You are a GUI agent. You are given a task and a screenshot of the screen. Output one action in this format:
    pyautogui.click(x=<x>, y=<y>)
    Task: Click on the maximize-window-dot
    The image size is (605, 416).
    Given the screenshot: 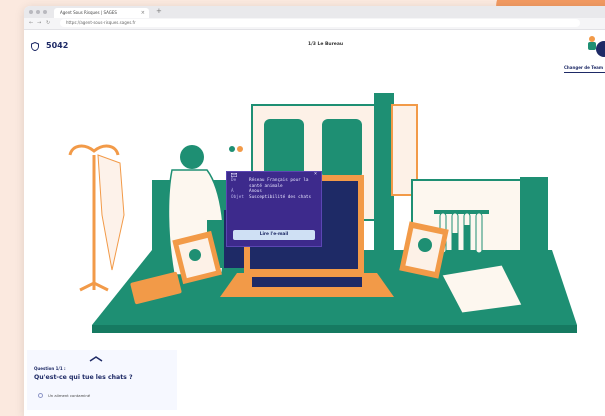 What is the action you would take?
    pyautogui.click(x=45, y=12)
    